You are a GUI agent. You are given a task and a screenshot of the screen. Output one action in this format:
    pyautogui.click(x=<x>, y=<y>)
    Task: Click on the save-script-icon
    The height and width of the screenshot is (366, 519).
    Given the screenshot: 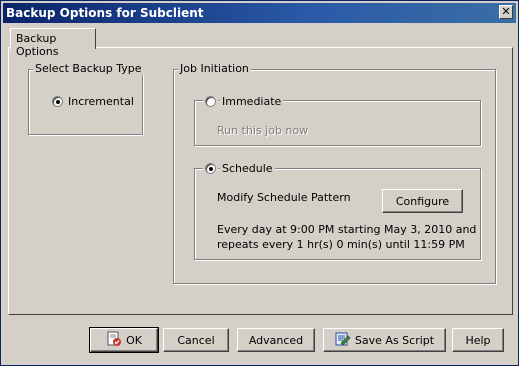 What is the action you would take?
    pyautogui.click(x=343, y=340)
    